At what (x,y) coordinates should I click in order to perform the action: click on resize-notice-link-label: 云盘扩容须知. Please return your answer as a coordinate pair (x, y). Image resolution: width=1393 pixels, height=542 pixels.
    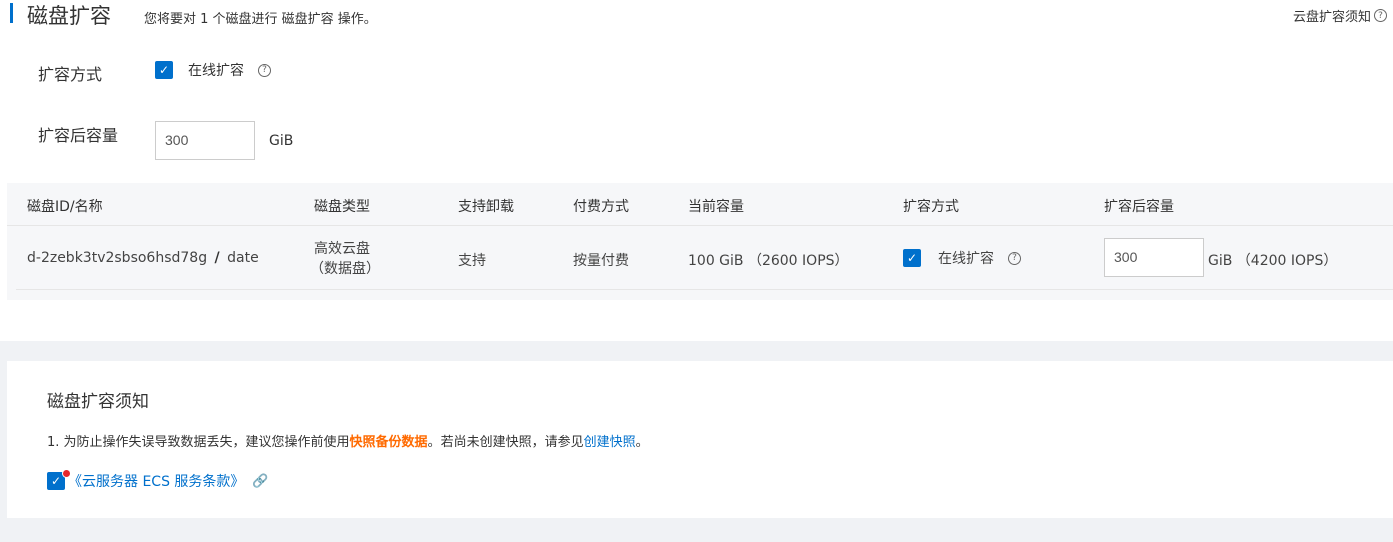
    Looking at the image, I should click on (1331, 17).